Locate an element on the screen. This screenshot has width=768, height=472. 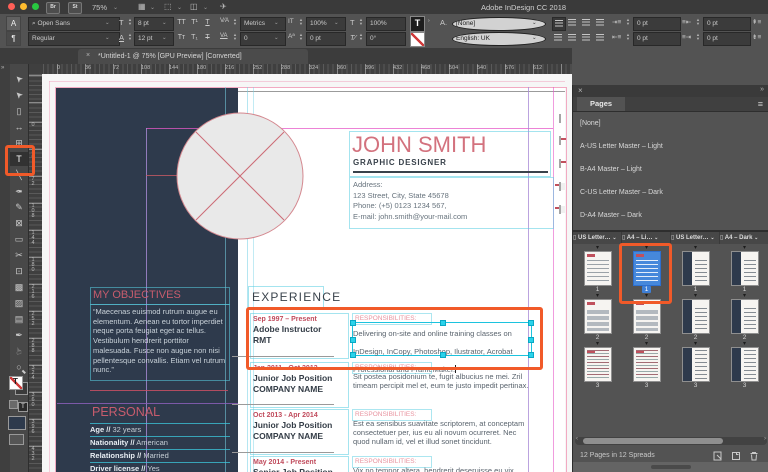
zoom-level-chevron-icon: ⌄ is located at coordinates (115, 7).